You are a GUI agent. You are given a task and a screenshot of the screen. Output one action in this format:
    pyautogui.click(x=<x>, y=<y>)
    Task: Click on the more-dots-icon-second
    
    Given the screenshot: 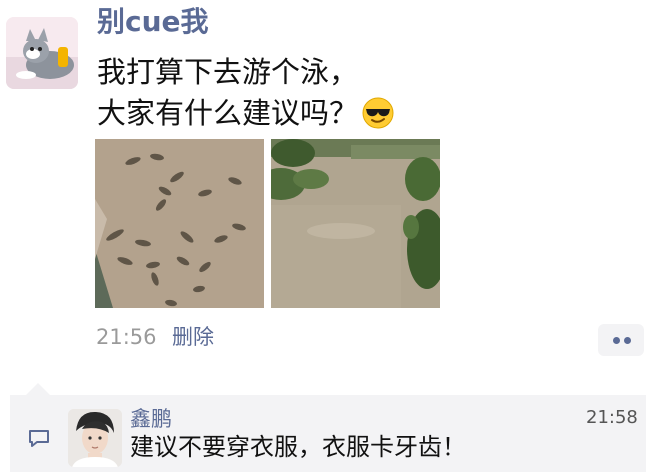 What is the action you would take?
    pyautogui.click(x=627, y=340)
    